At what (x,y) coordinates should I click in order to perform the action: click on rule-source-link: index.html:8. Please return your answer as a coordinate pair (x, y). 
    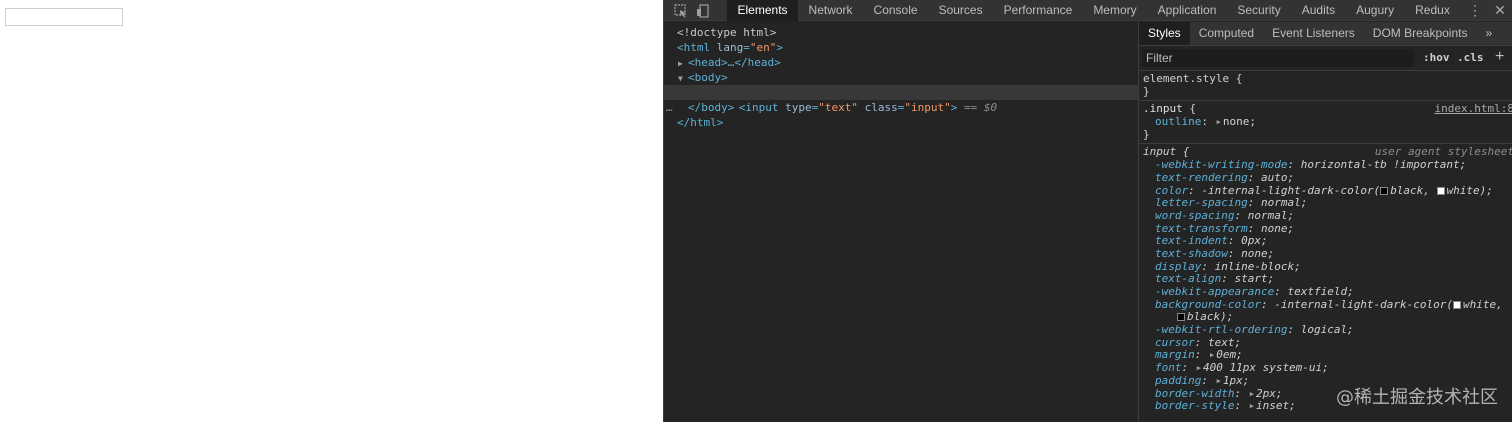
    Looking at the image, I should click on (1473, 109).